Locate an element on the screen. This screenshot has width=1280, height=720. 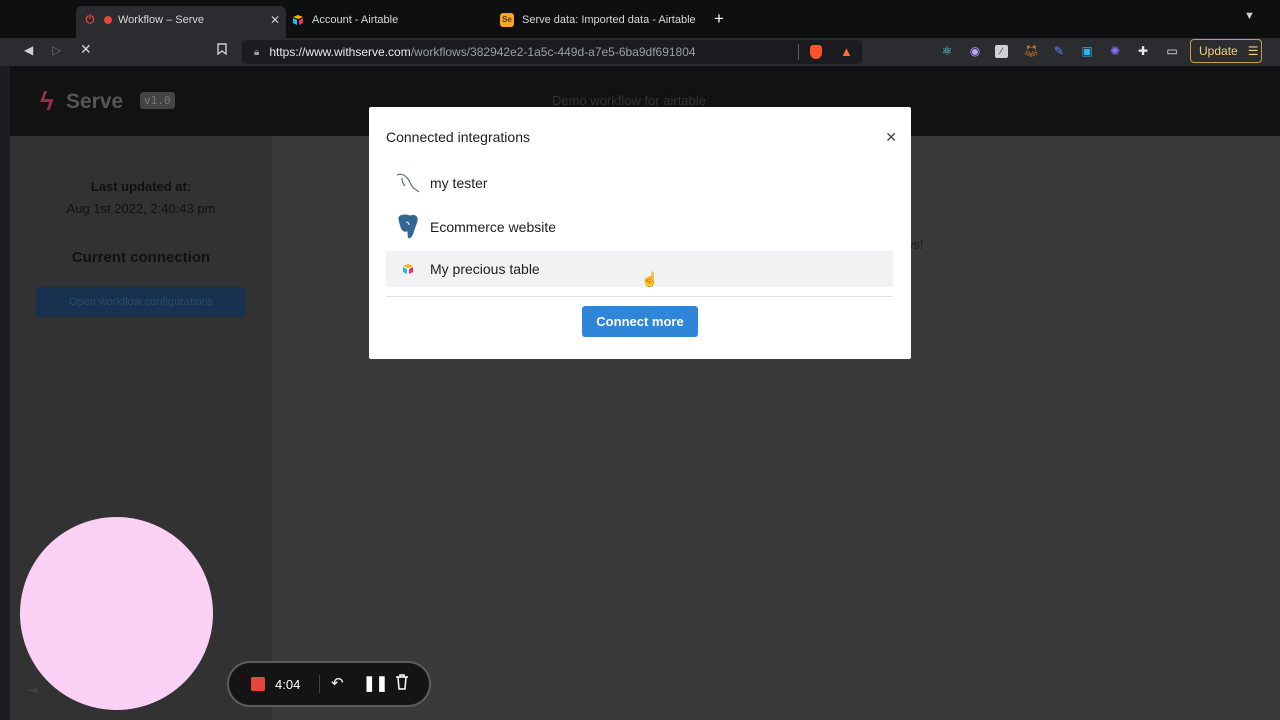
close-tab-icon: ✕ is located at coordinates (275, 20).